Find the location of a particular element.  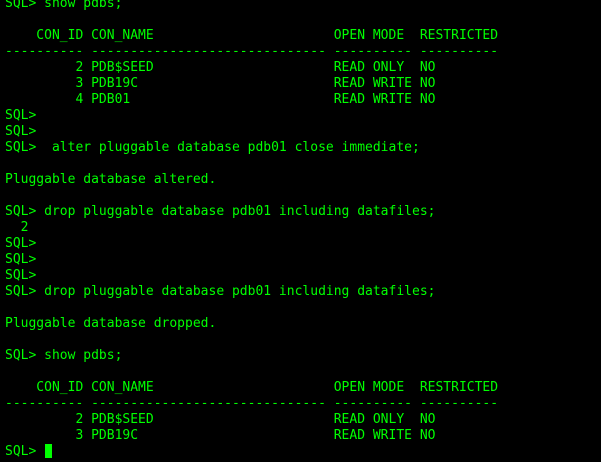

output-line-continuation: 2 is located at coordinates (17, 227).